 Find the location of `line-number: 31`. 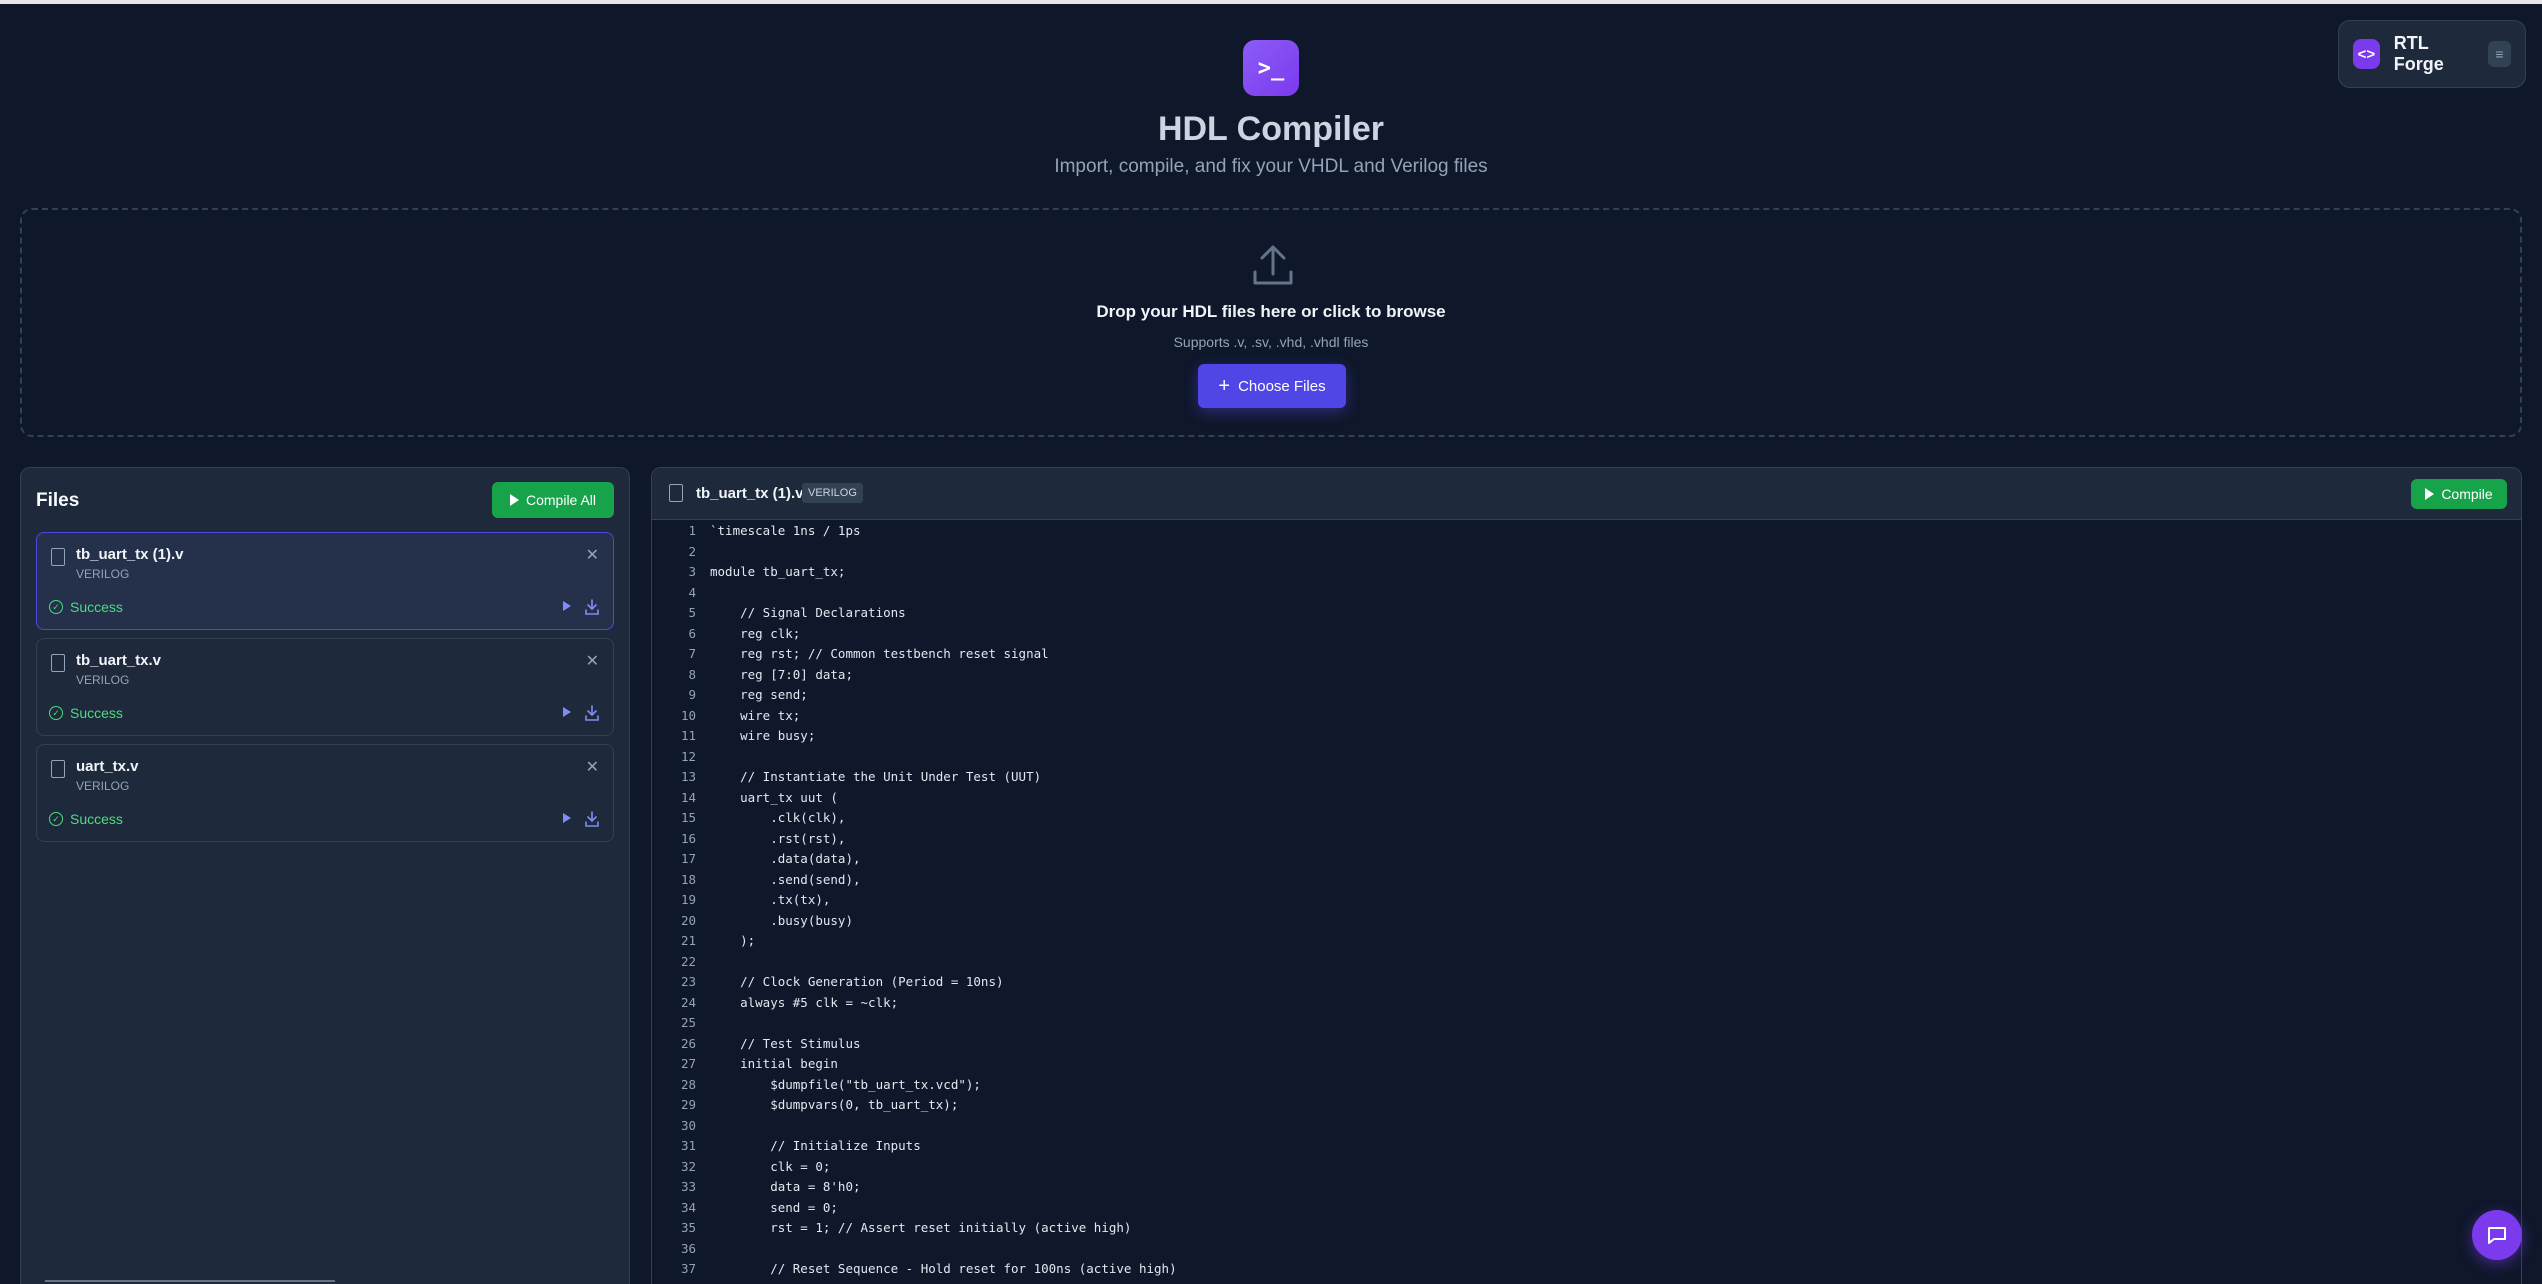

line-number: 31 is located at coordinates (688, 1145).